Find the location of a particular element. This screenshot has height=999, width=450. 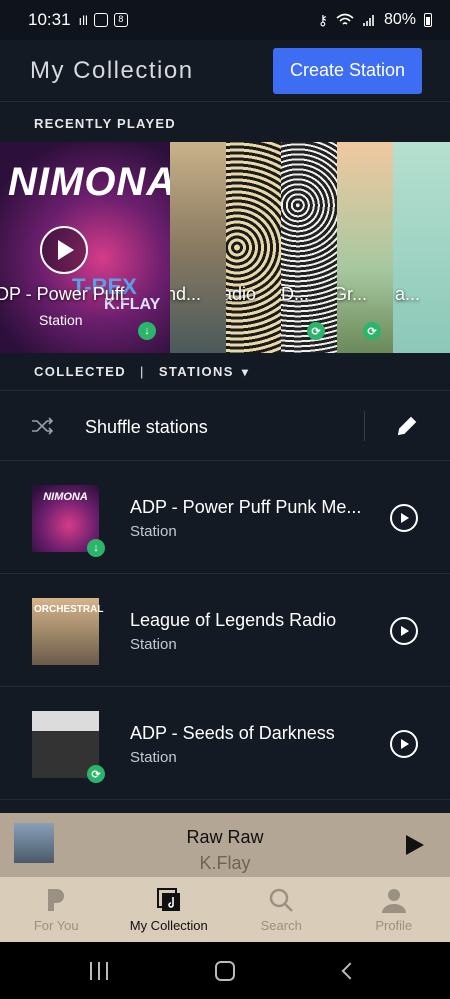

tab-bar: For You My Collection Search Profile is located at coordinates (225, 909).